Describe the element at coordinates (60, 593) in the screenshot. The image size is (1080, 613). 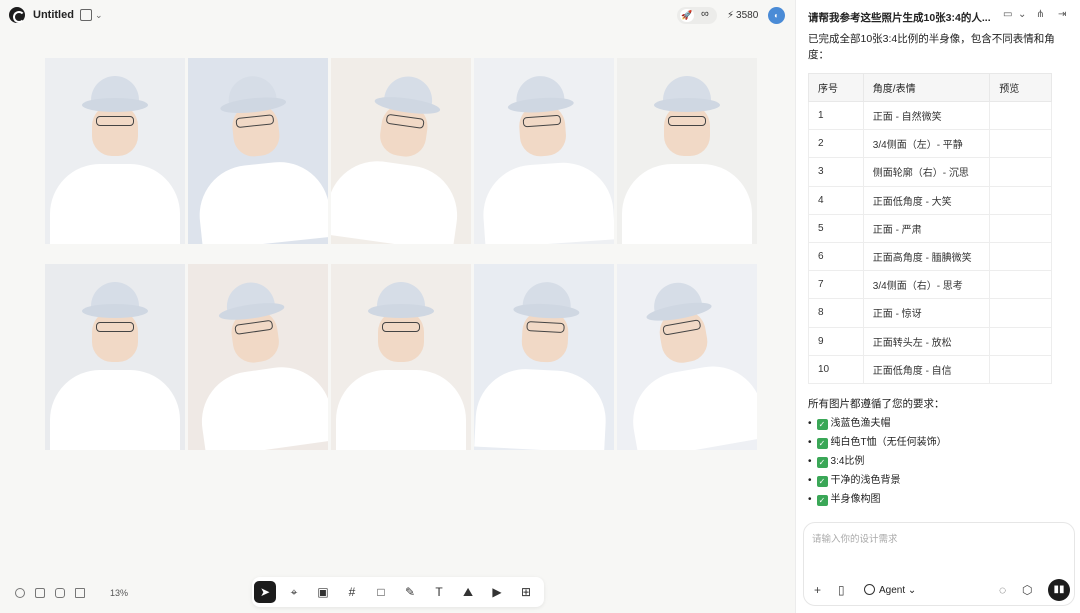
I see `assets-icon` at that location.